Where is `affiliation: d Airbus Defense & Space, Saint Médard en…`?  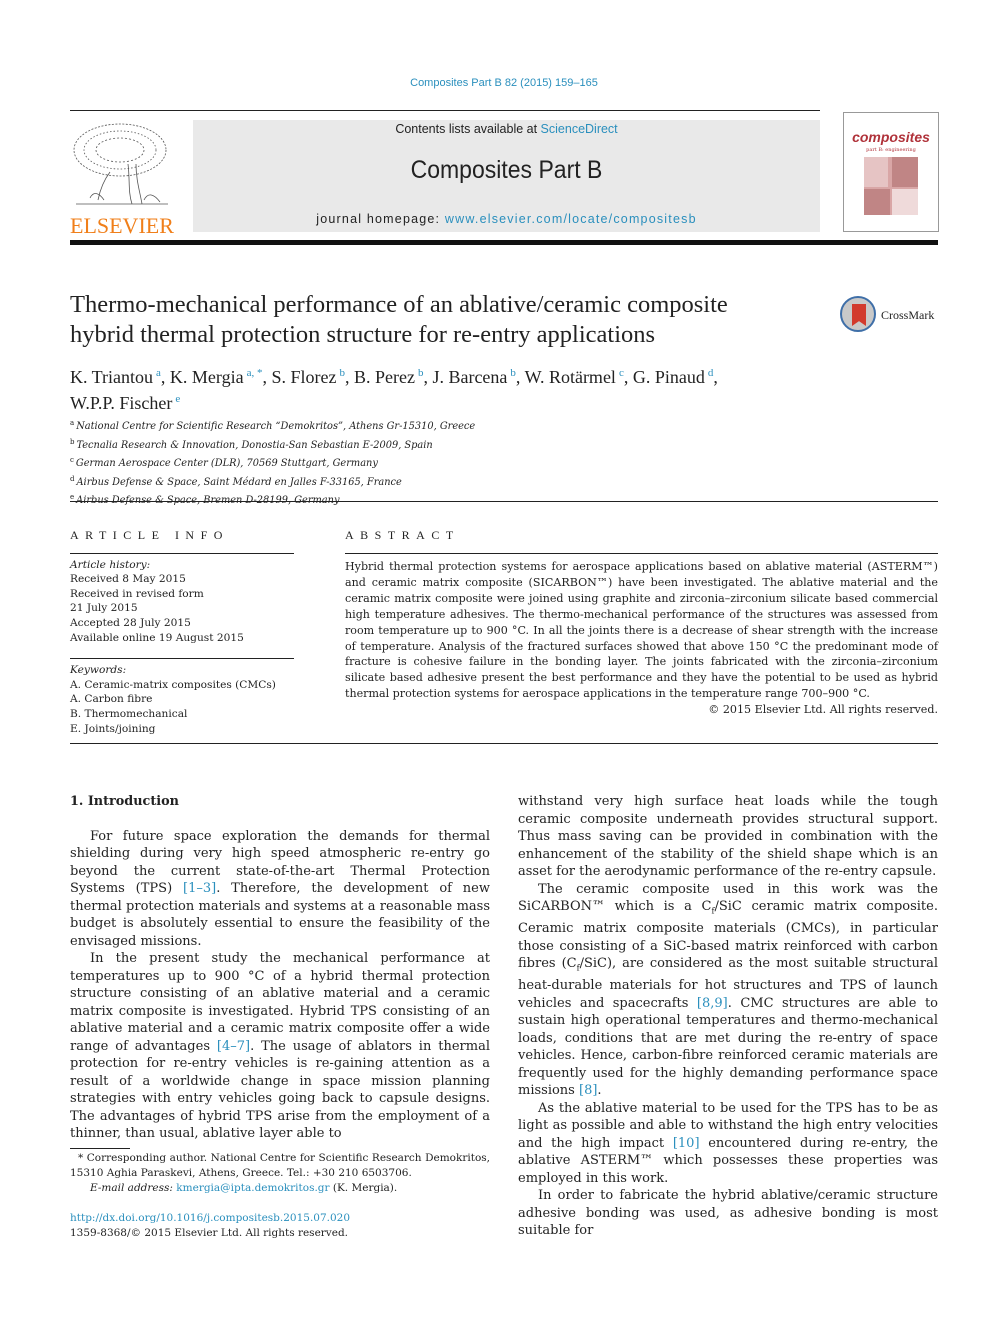
affiliation: d Airbus Defense & Space, Saint Médard en… is located at coordinates (370, 481).